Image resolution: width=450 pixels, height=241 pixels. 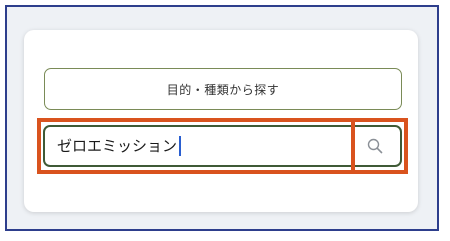 What do you see at coordinates (117, 146) in the screenshot?
I see `search-input-value: ゼロエミッション` at bounding box center [117, 146].